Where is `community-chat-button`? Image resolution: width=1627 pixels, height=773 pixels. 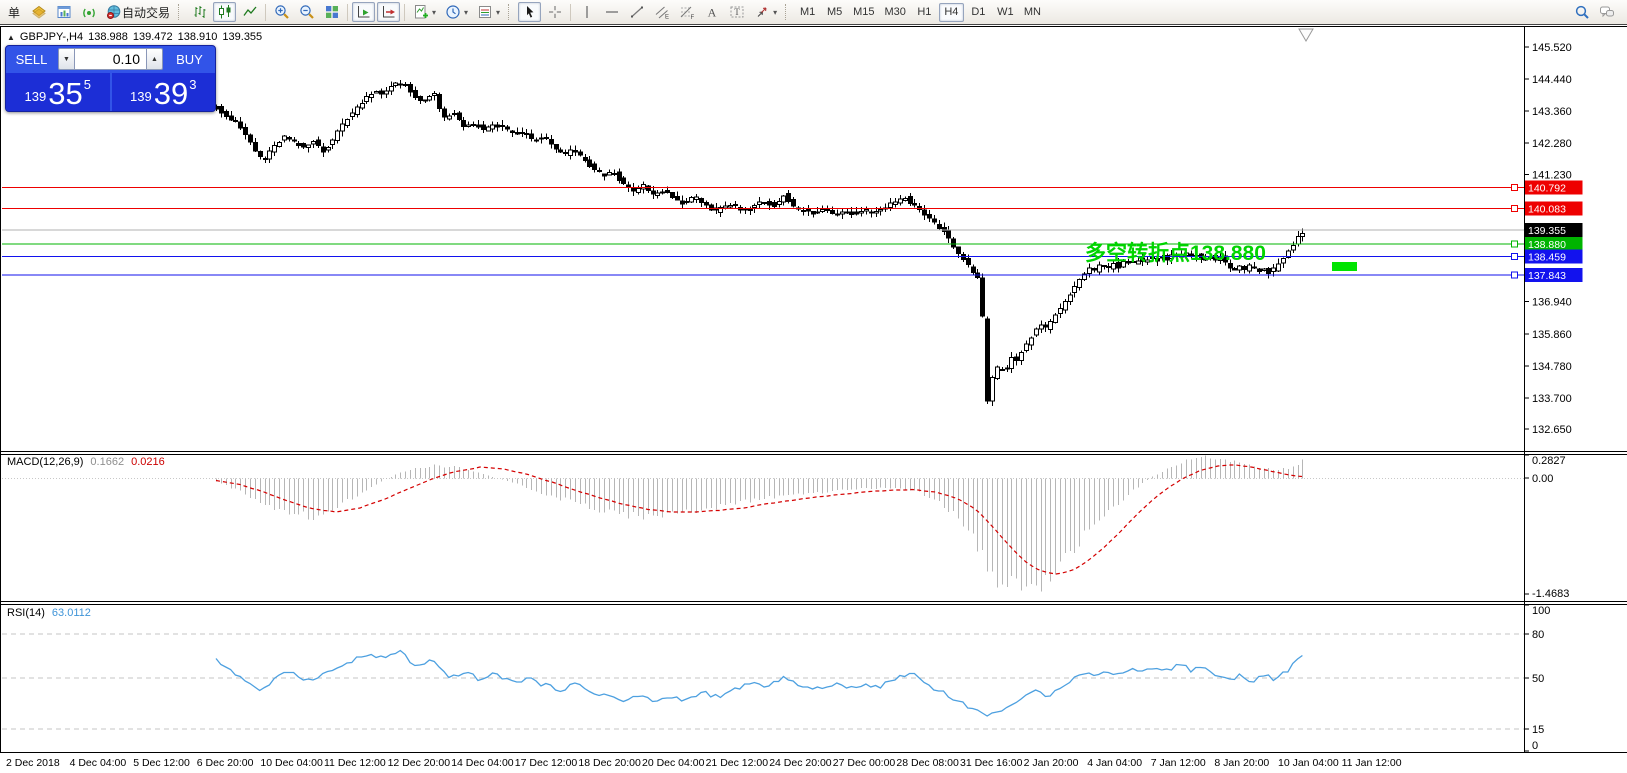 community-chat-button is located at coordinates (1606, 12).